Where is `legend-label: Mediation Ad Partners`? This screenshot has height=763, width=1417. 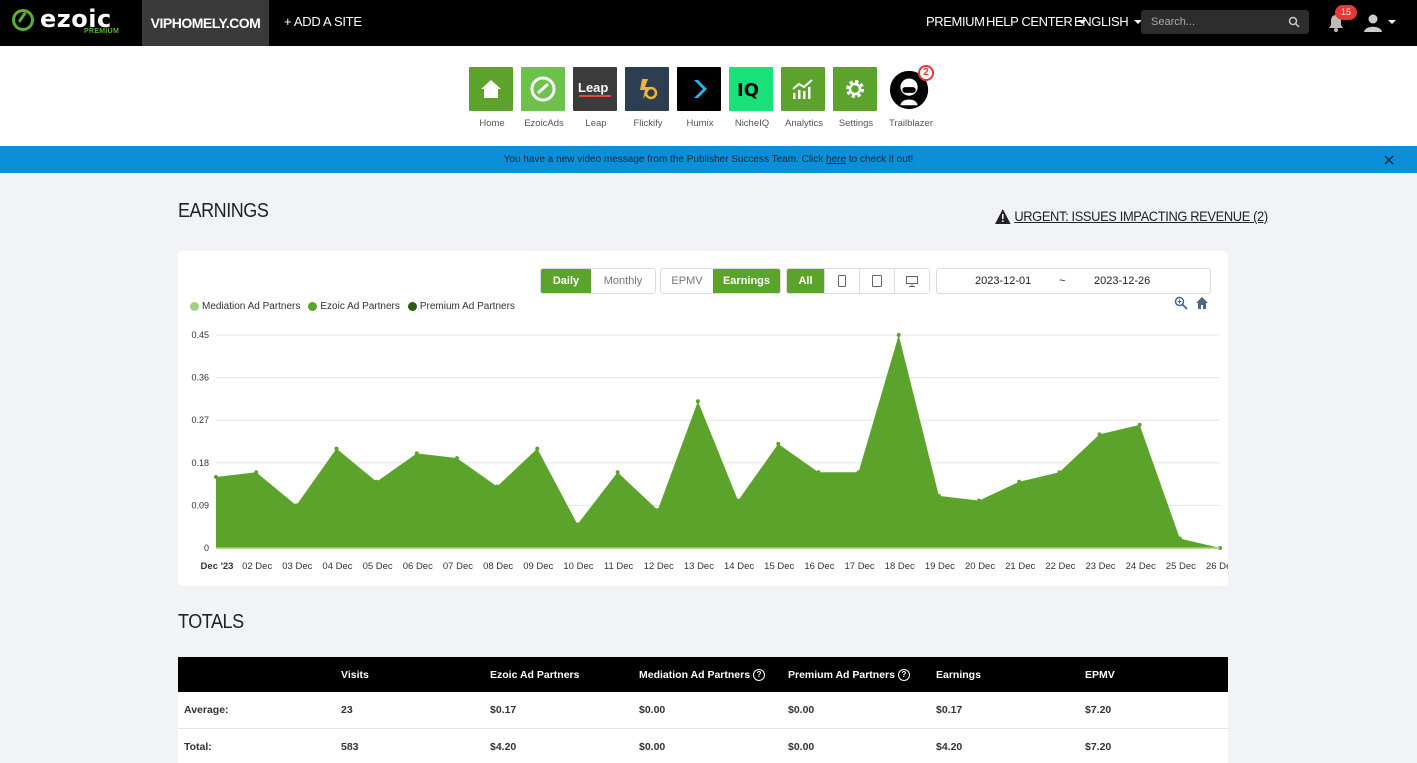
legend-label: Mediation Ad Partners is located at coordinates (251, 306).